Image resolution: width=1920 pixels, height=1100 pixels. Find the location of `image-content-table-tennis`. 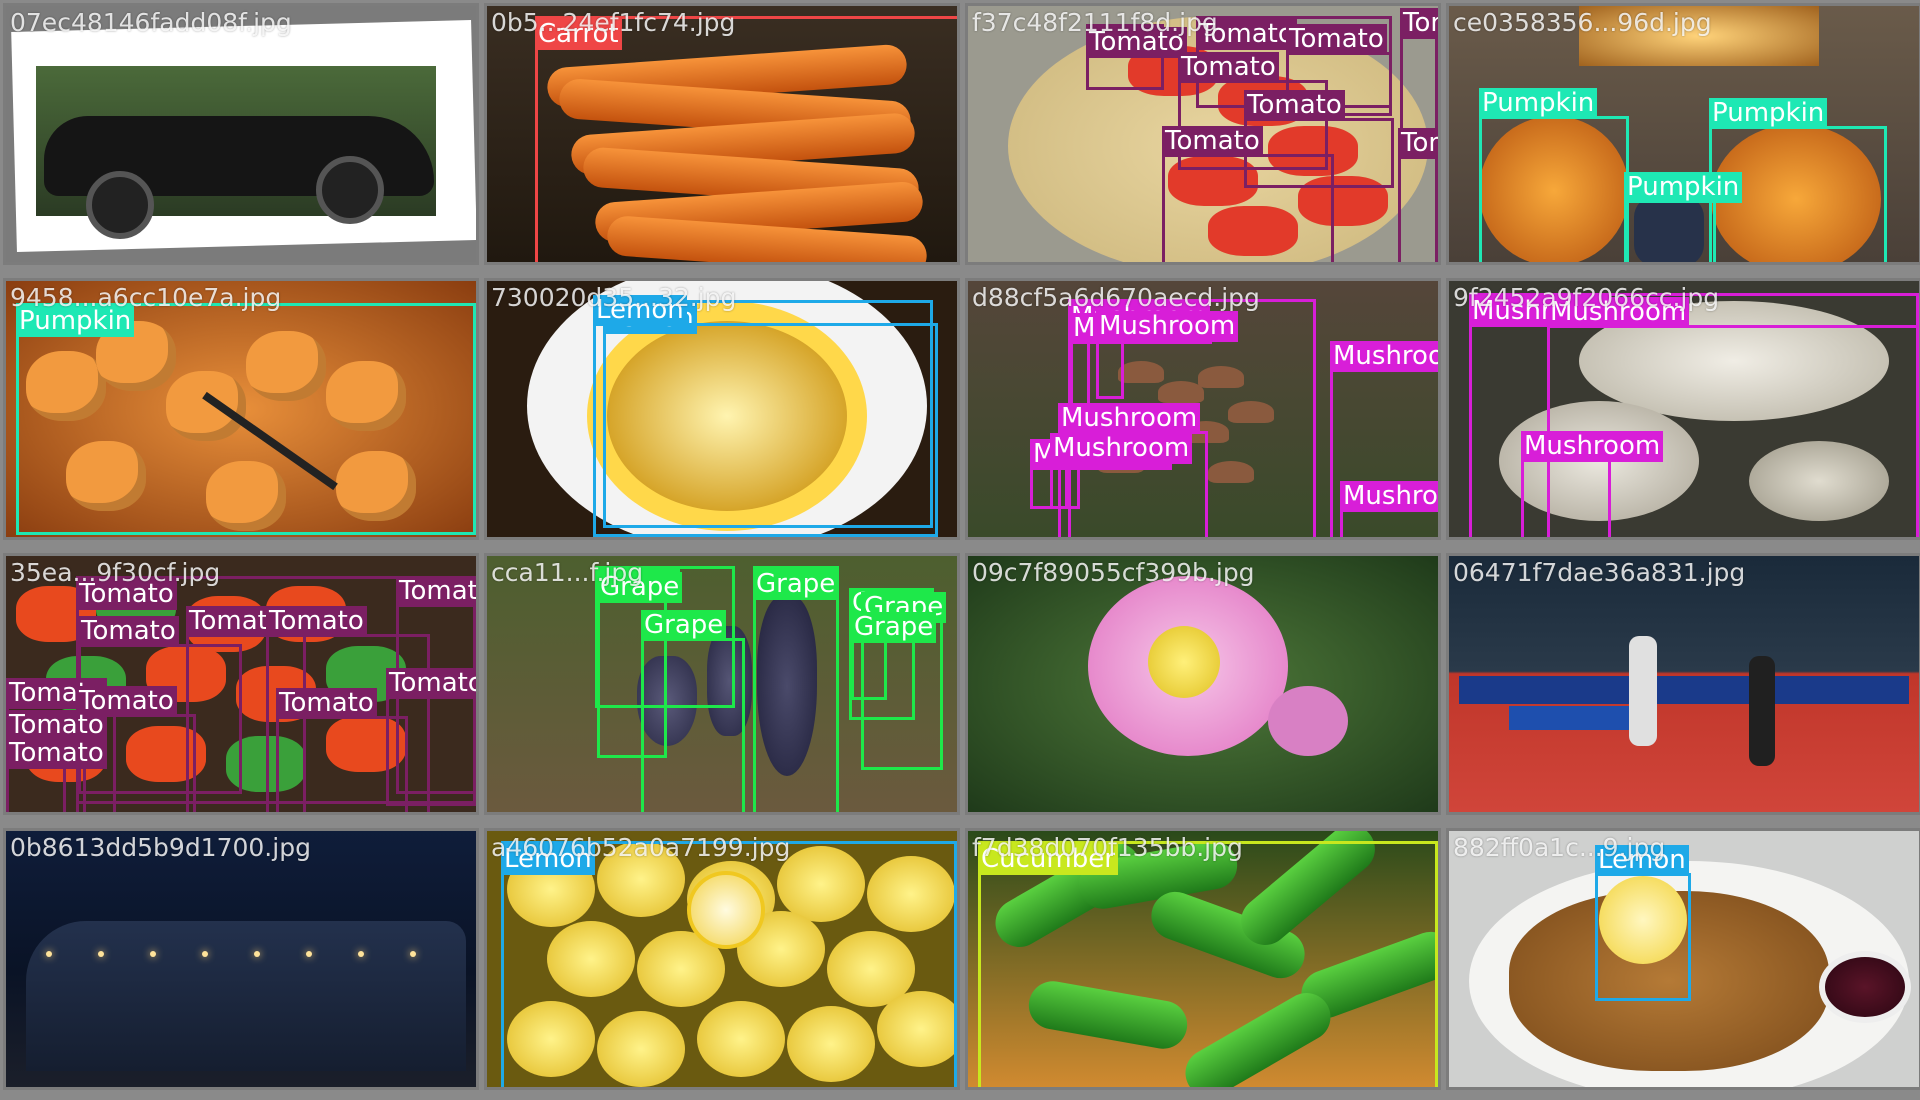

image-content-table-tennis is located at coordinates (1684, 684).